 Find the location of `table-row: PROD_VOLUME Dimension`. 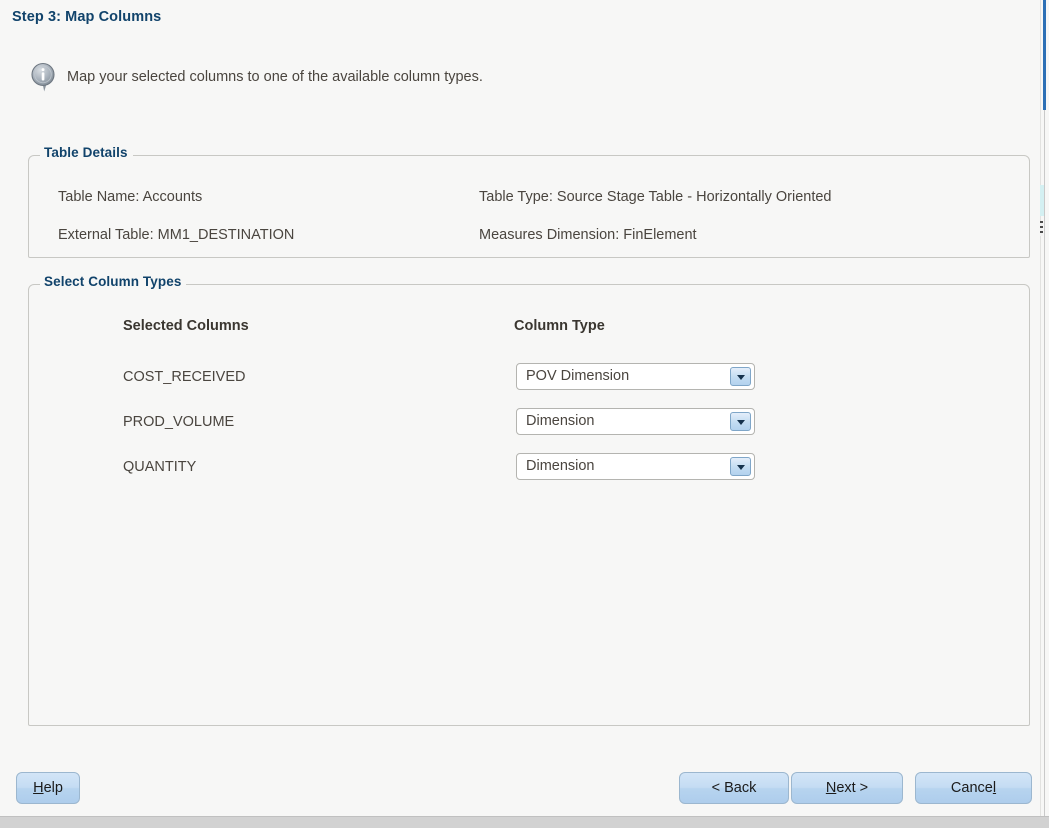

table-row: PROD_VOLUME Dimension is located at coordinates (529, 423).